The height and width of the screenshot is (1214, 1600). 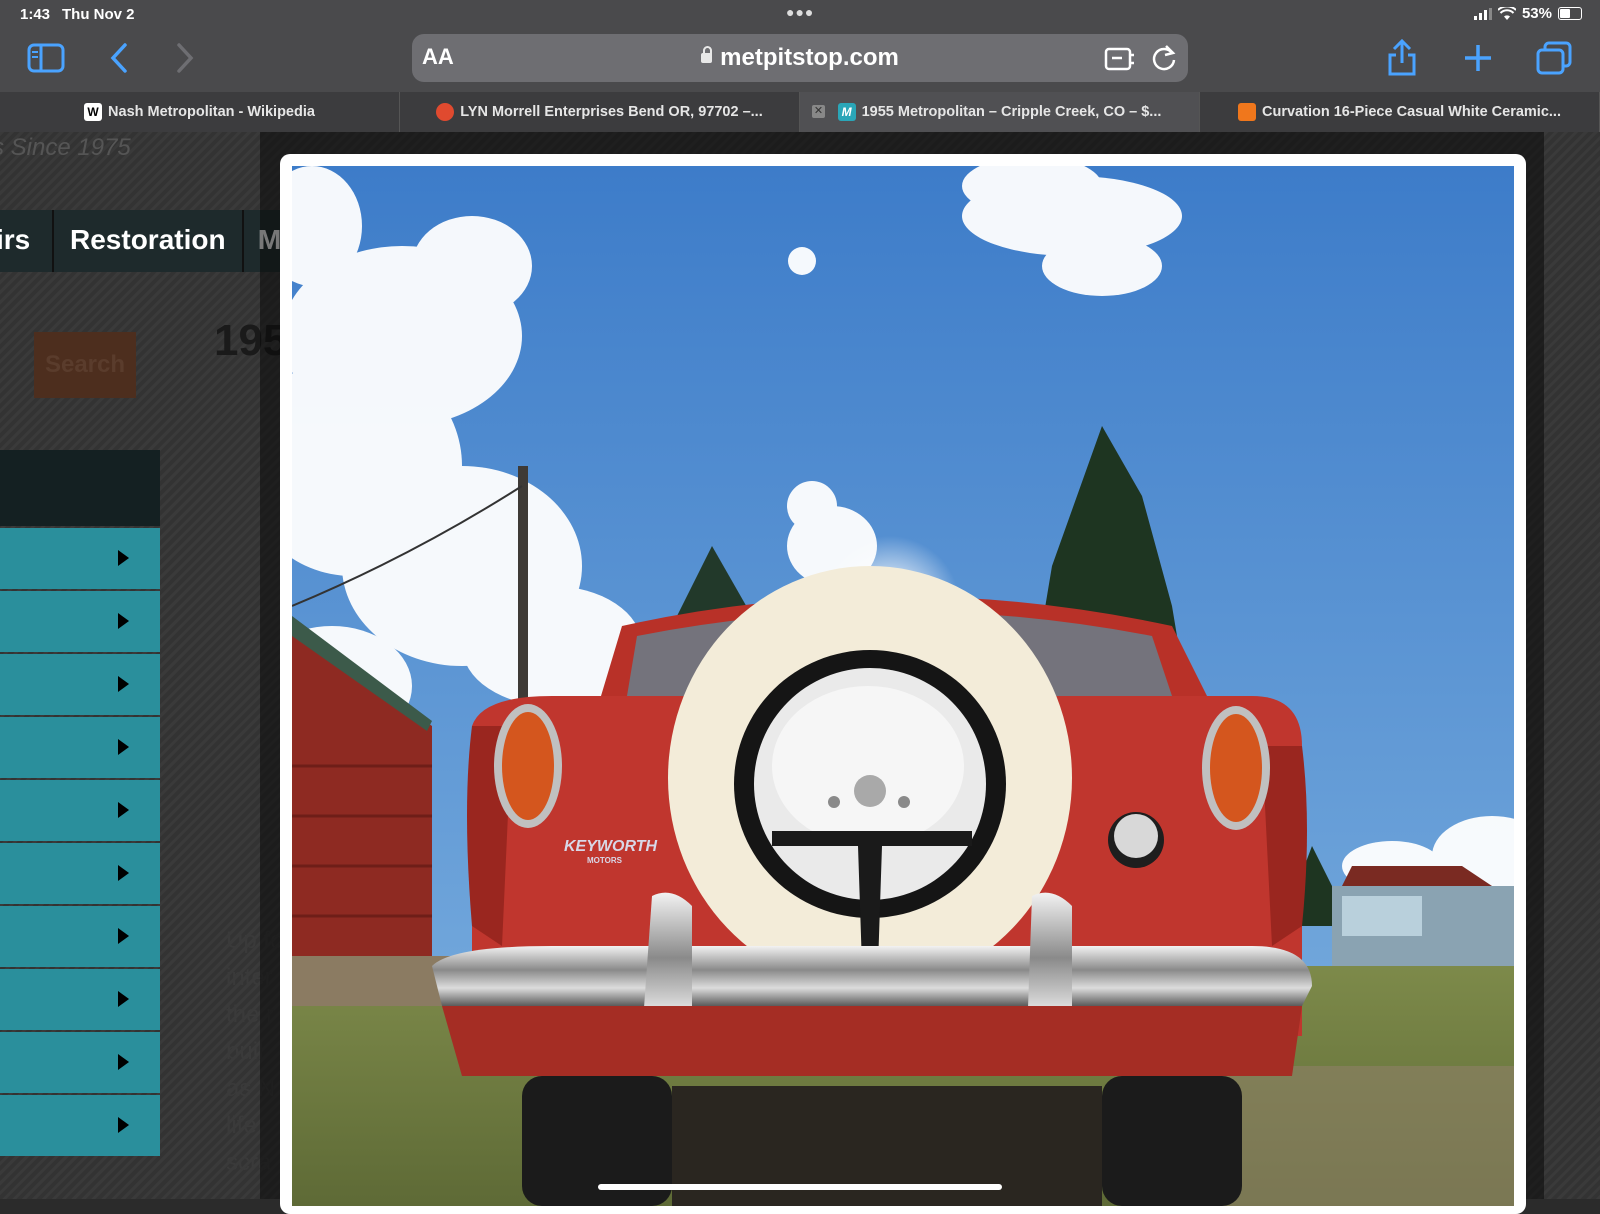 I want to click on search-button: Search, so click(x=85, y=365).